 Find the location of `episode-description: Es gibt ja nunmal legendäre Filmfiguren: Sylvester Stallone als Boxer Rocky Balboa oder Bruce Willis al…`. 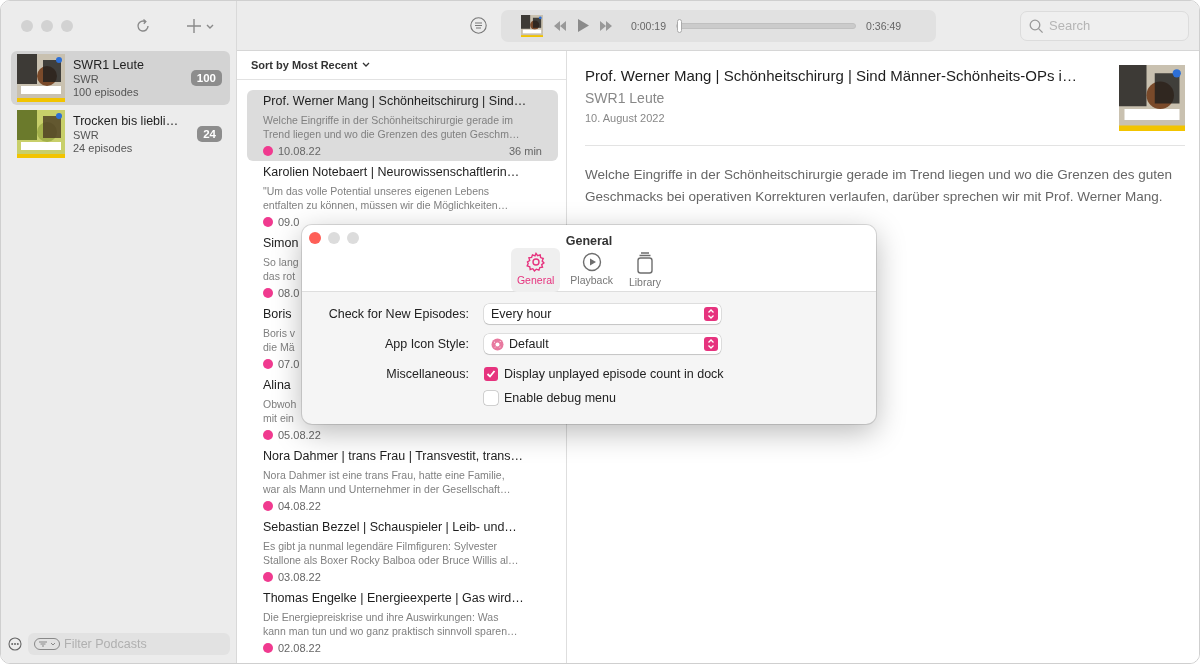

episode-description: Es gibt ja nunmal legendäre Filmfiguren: Sylvester Stallone als Boxer Rocky Balboa oder Bruce Willis al… is located at coordinates (391, 553).